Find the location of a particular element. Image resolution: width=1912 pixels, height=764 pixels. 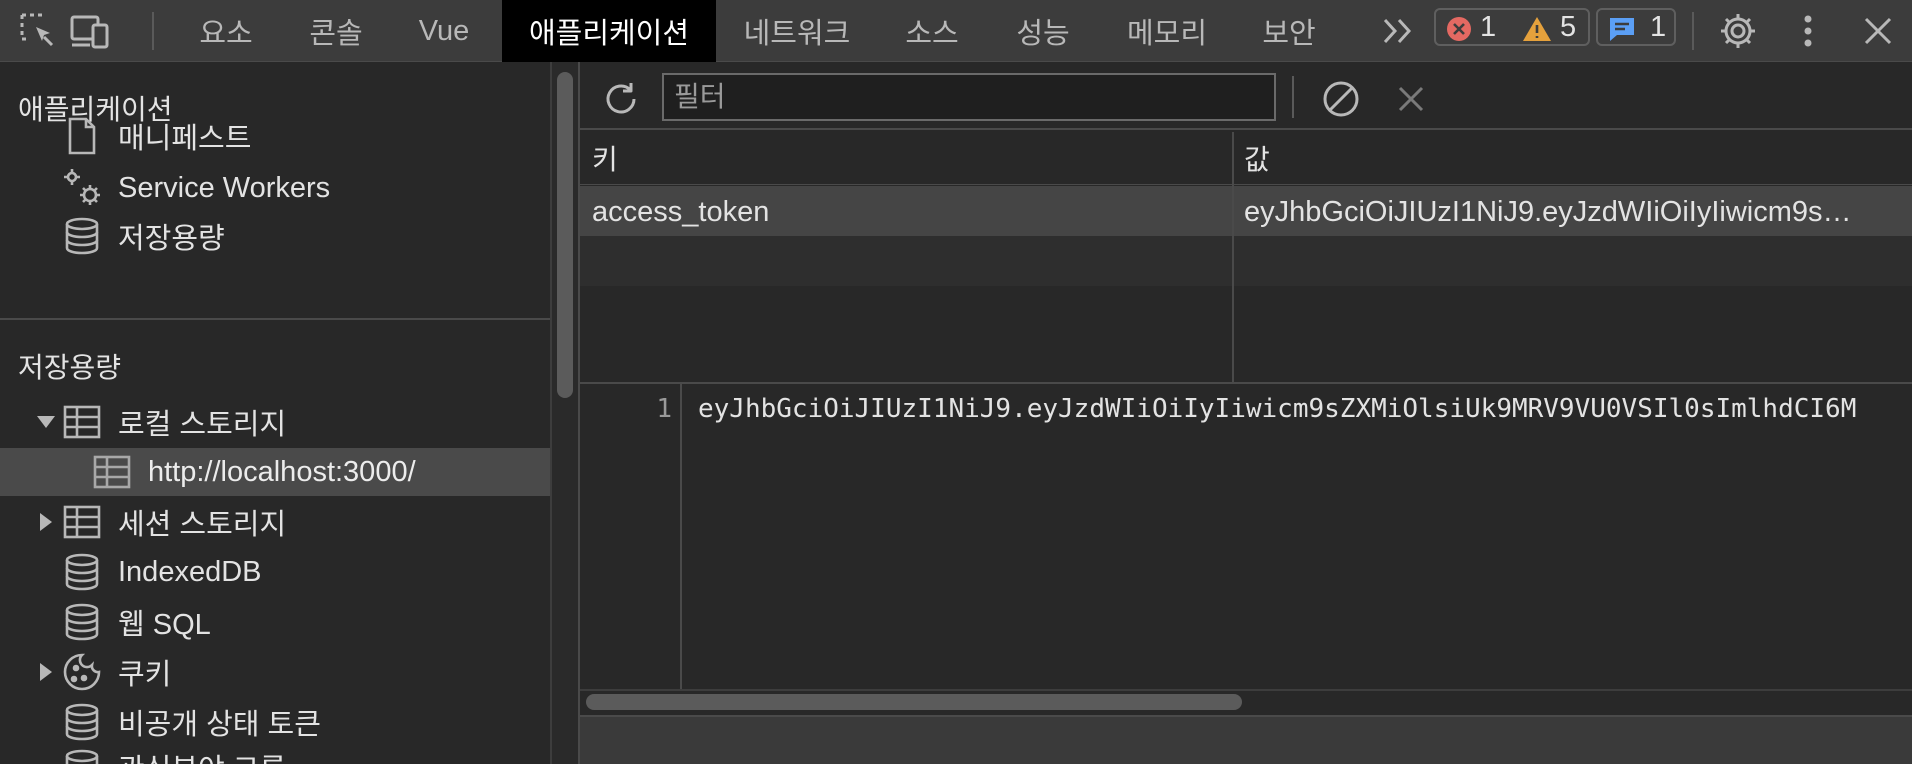

tab-sources: 소스 is located at coordinates (932, 31).